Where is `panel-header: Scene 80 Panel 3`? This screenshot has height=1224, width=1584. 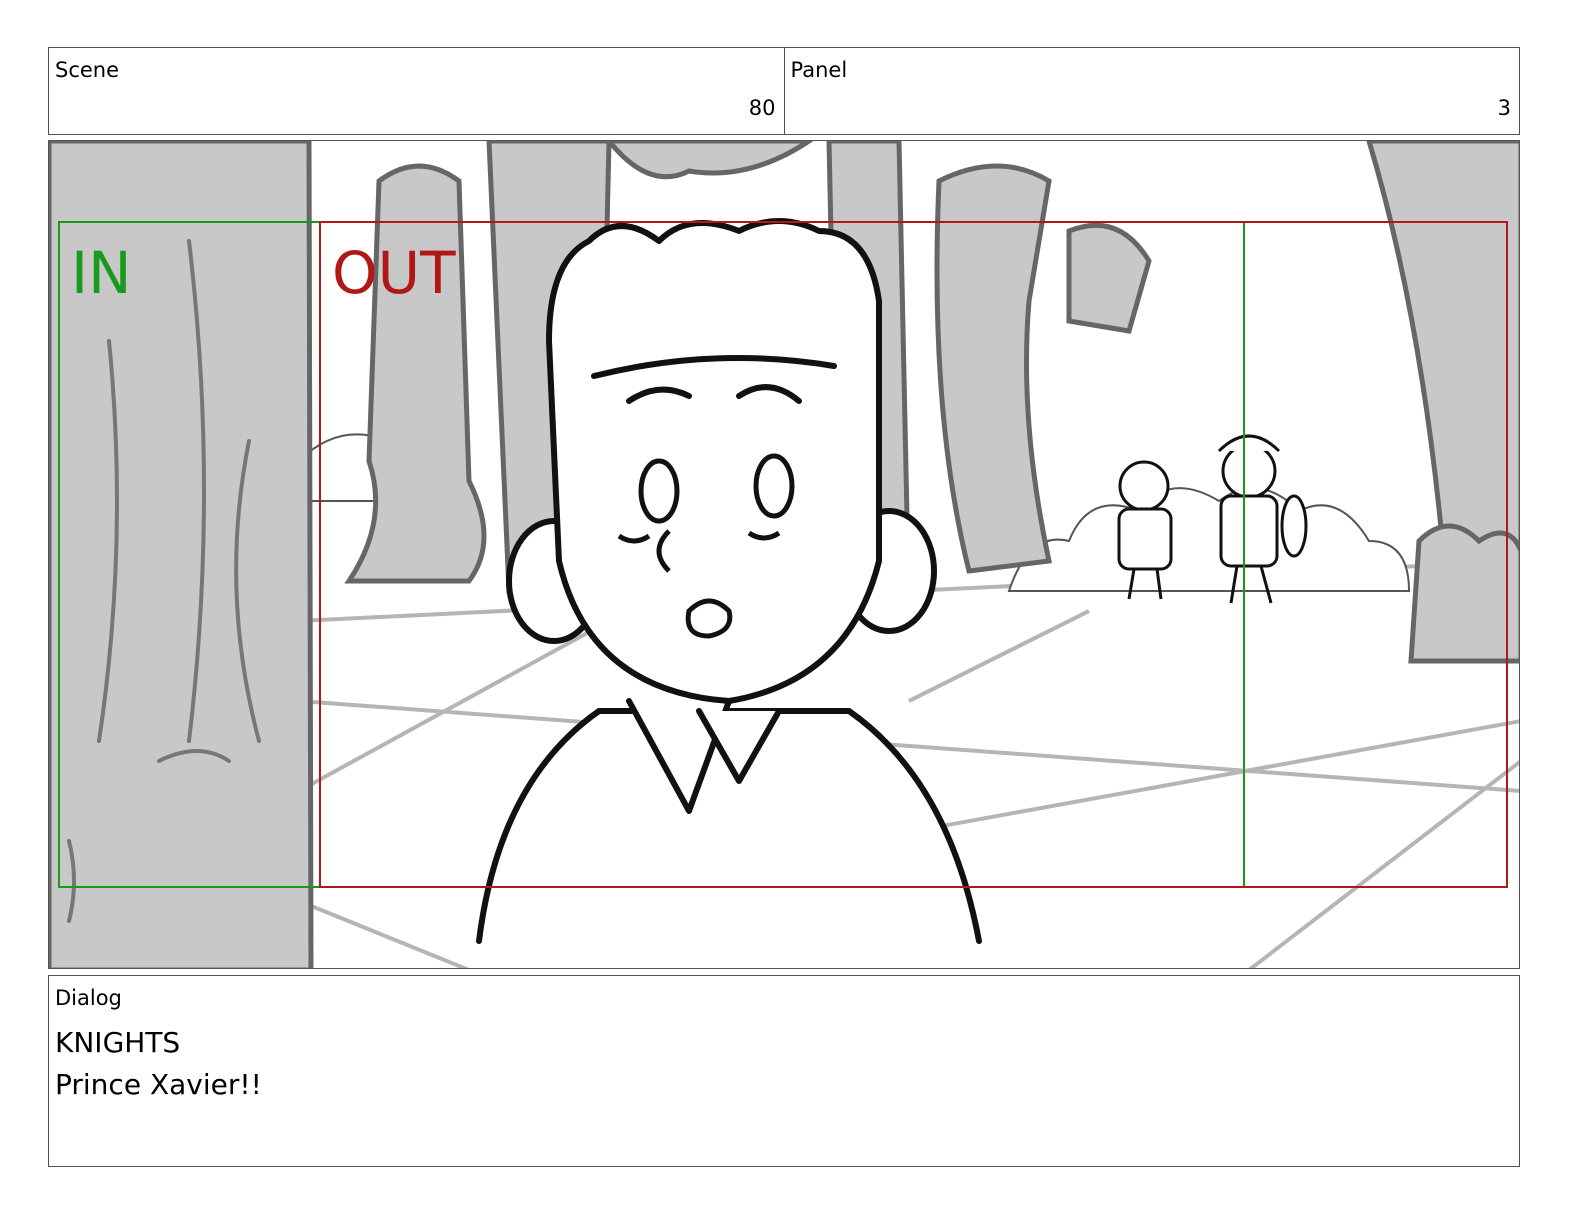
panel-header: Scene 80 Panel 3 is located at coordinates (784, 91).